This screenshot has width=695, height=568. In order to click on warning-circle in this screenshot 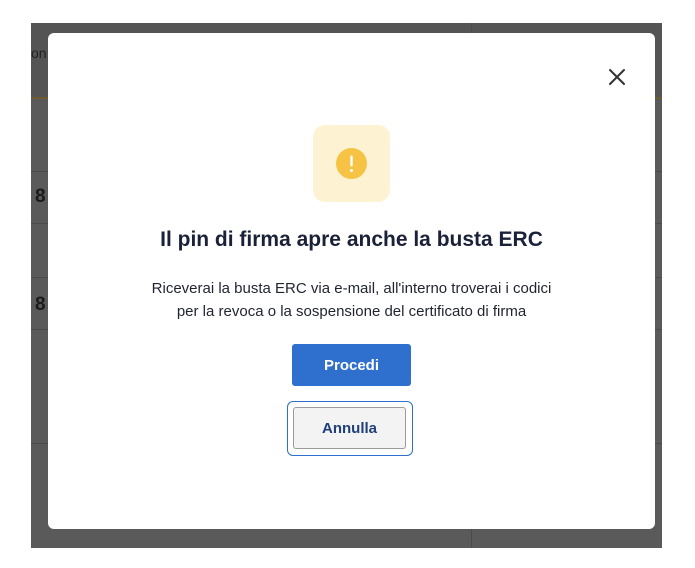, I will do `click(351, 163)`.